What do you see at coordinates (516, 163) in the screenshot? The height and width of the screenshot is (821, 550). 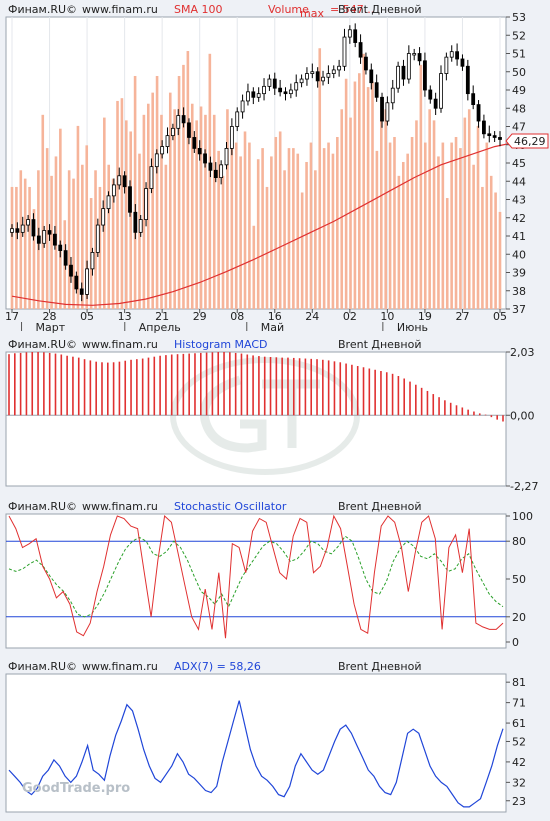 I see `price-axis: 3738394041424344454647484950515253` at bounding box center [516, 163].